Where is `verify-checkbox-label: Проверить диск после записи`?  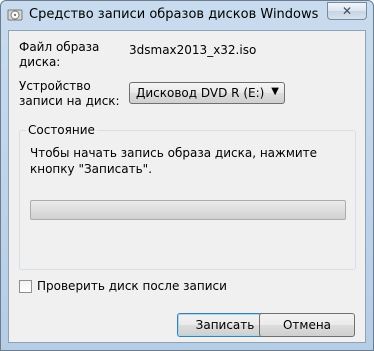 verify-checkbox-label: Проверить диск после записи is located at coordinates (132, 286).